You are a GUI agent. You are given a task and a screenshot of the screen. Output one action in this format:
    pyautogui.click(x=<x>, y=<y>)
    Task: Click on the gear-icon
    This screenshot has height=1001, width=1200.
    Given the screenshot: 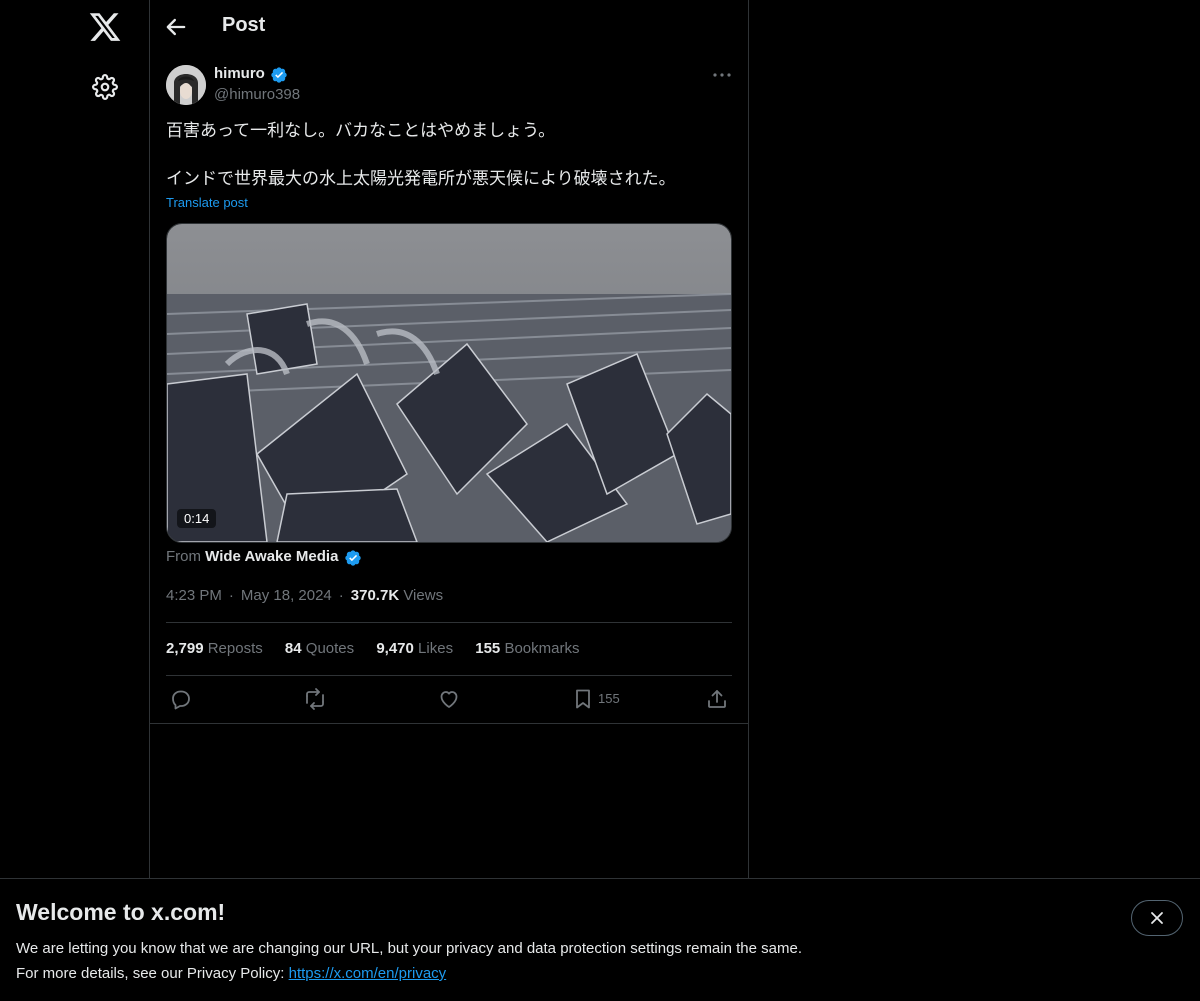 What is the action you would take?
    pyautogui.click(x=105, y=87)
    